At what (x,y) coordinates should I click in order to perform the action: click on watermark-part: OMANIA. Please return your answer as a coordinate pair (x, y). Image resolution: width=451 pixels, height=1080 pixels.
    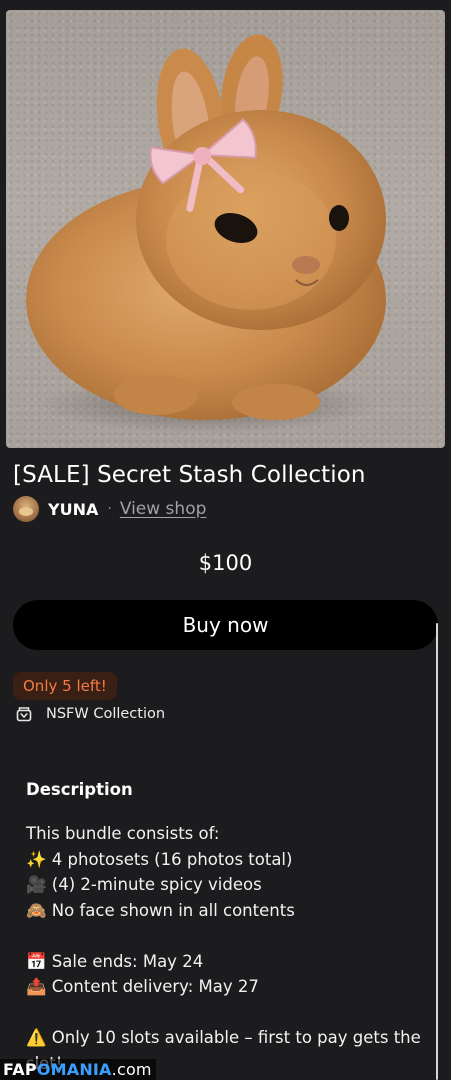
    Looking at the image, I should click on (74, 1069).